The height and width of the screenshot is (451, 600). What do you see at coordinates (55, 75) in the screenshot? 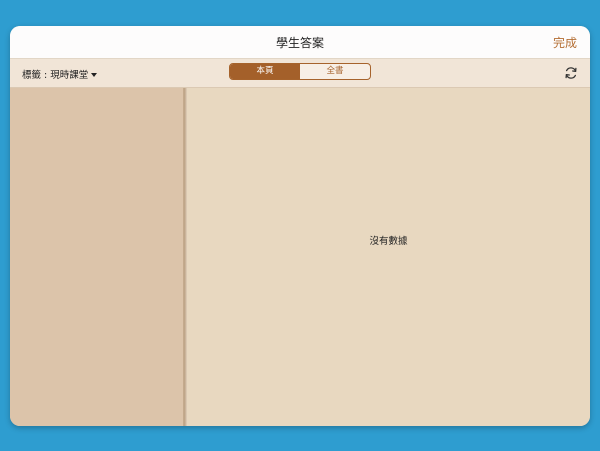
I see `tag-filter-label: 標籤 : 現時課堂` at bounding box center [55, 75].